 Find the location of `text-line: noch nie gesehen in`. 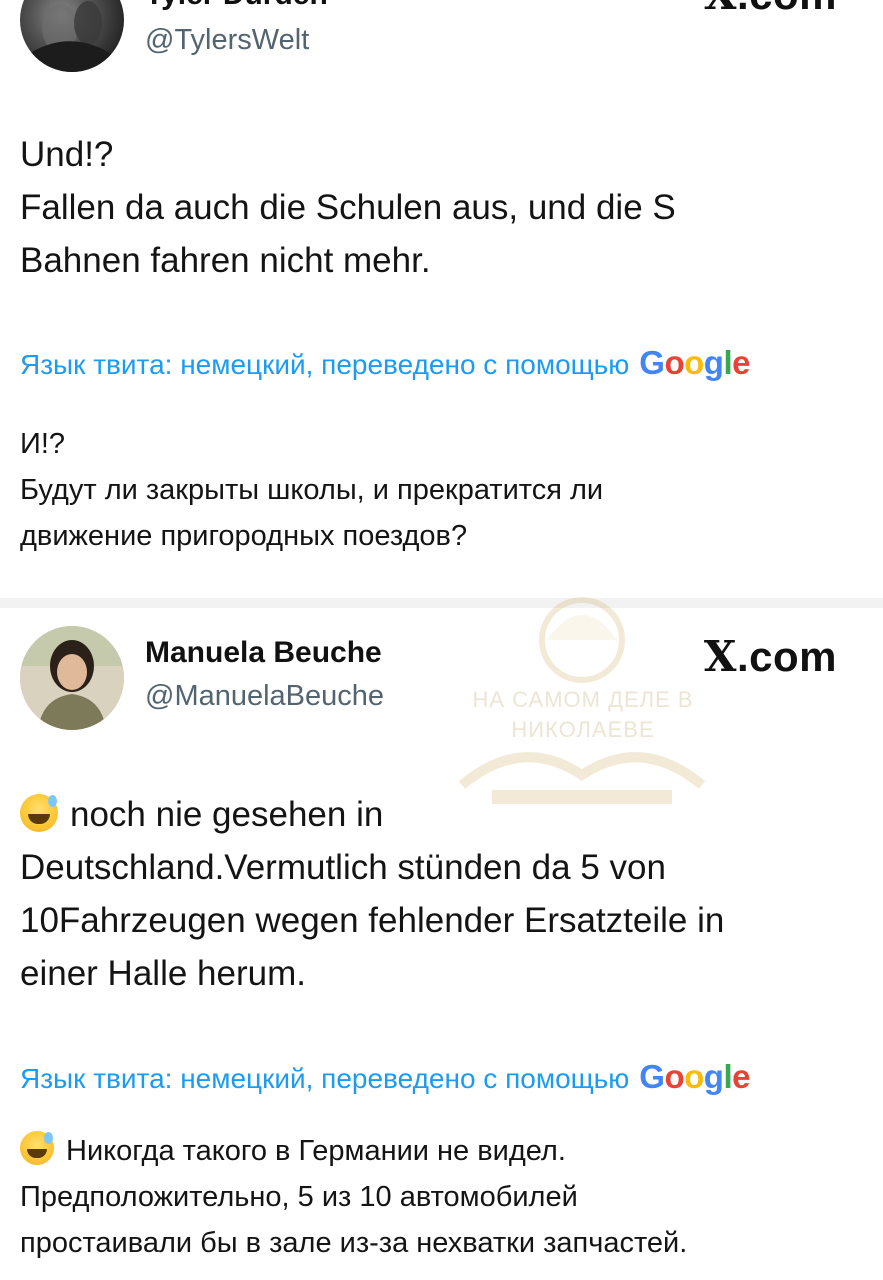

text-line: noch nie gesehen in is located at coordinates (430, 814).